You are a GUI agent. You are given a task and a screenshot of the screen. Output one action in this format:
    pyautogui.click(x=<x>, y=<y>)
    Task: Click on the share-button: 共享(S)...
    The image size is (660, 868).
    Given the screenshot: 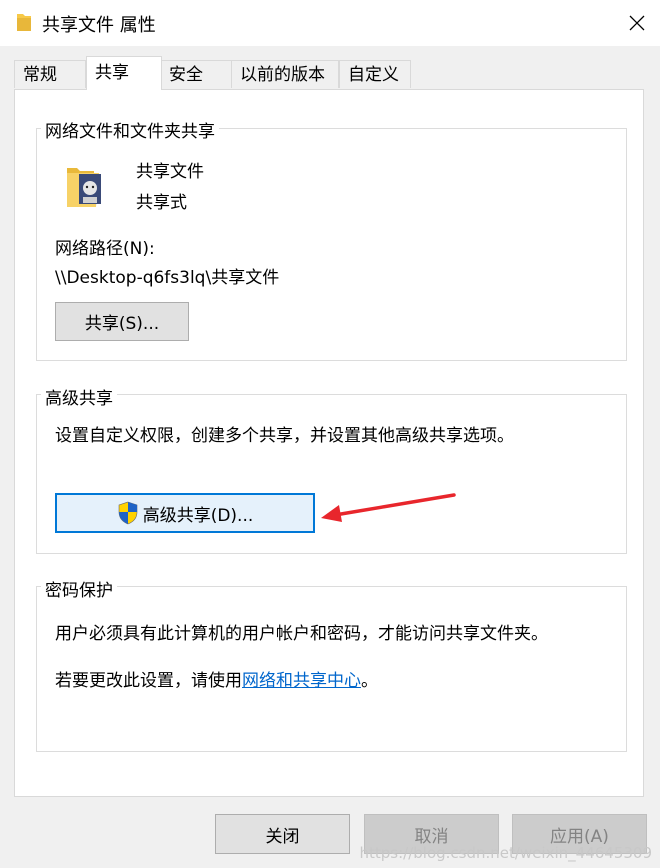 What is the action you would take?
    pyautogui.click(x=122, y=321)
    